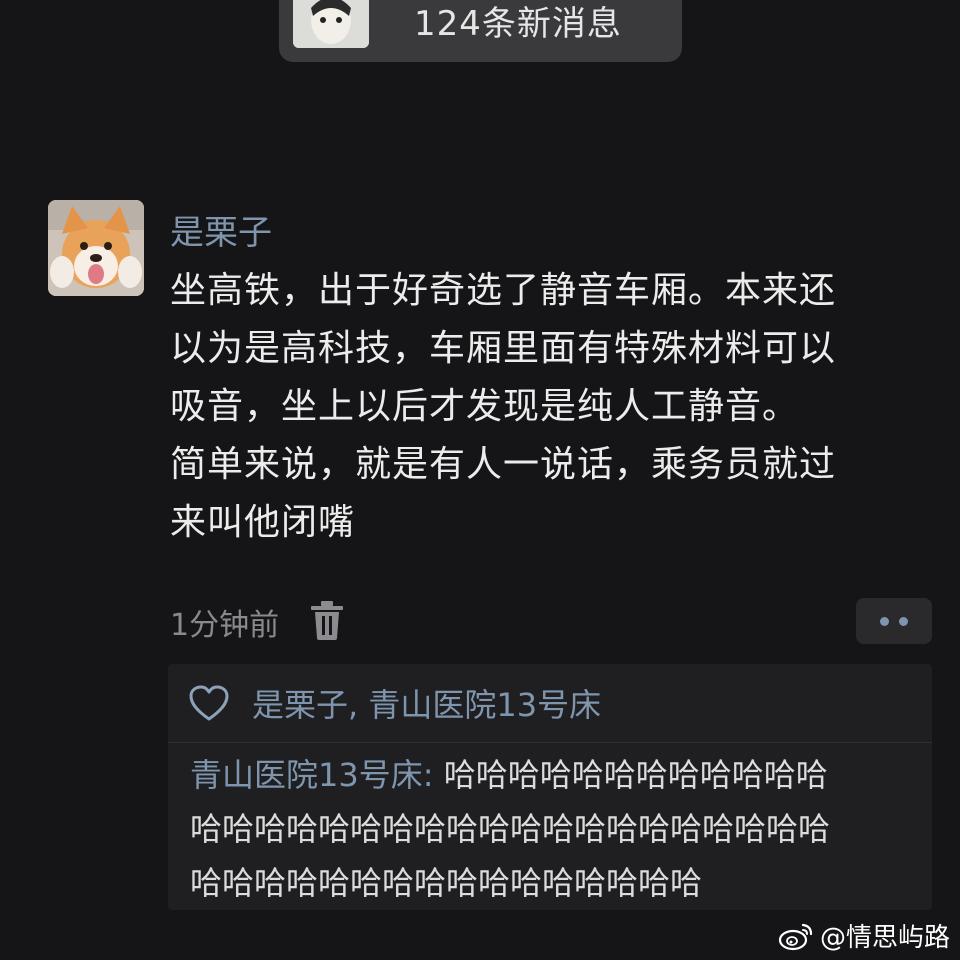 The width and height of the screenshot is (960, 960). I want to click on divider, so click(550, 742).